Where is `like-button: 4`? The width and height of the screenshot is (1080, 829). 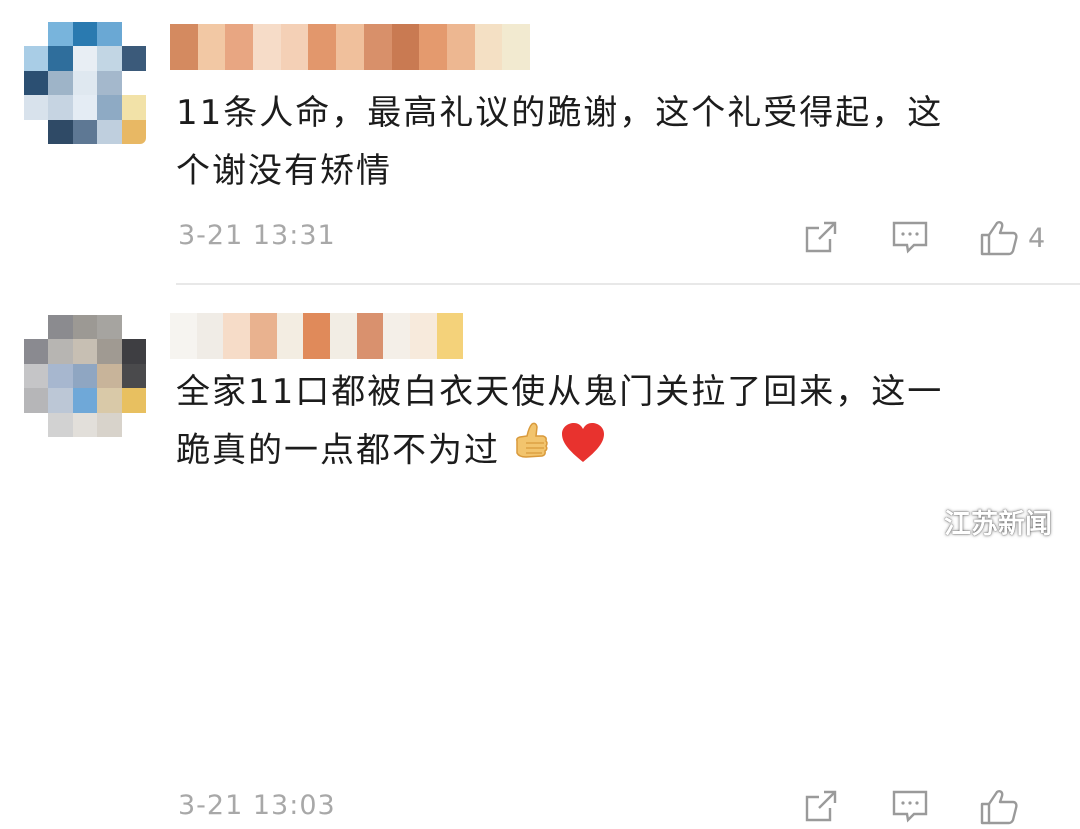 like-button: 4 is located at coordinates (1011, 238).